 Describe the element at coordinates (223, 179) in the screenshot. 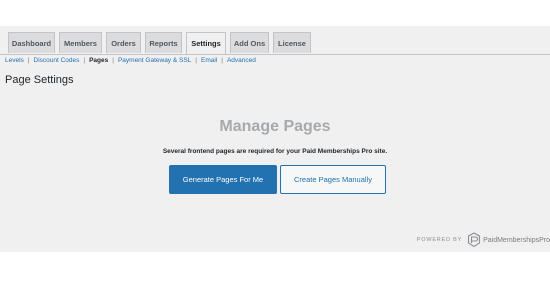

I see `generate-pages-button: Generate Pages For Me` at that location.